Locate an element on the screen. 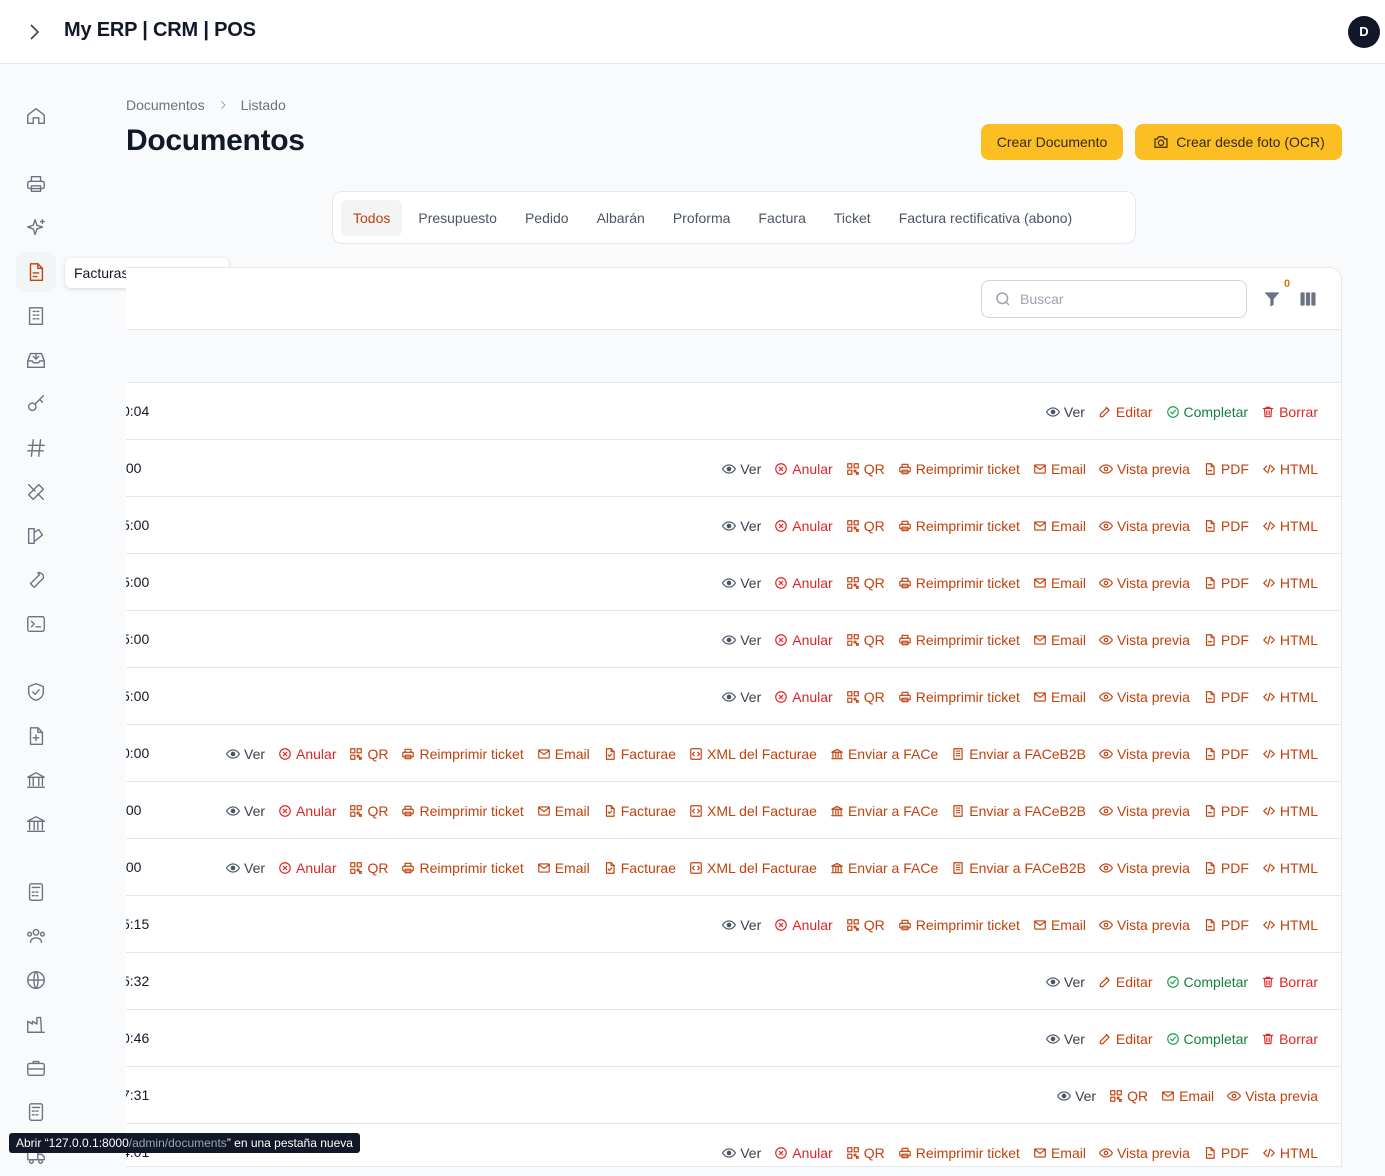 The image size is (1385, 1176). sidebar-item-swatch is located at coordinates (36, 536).